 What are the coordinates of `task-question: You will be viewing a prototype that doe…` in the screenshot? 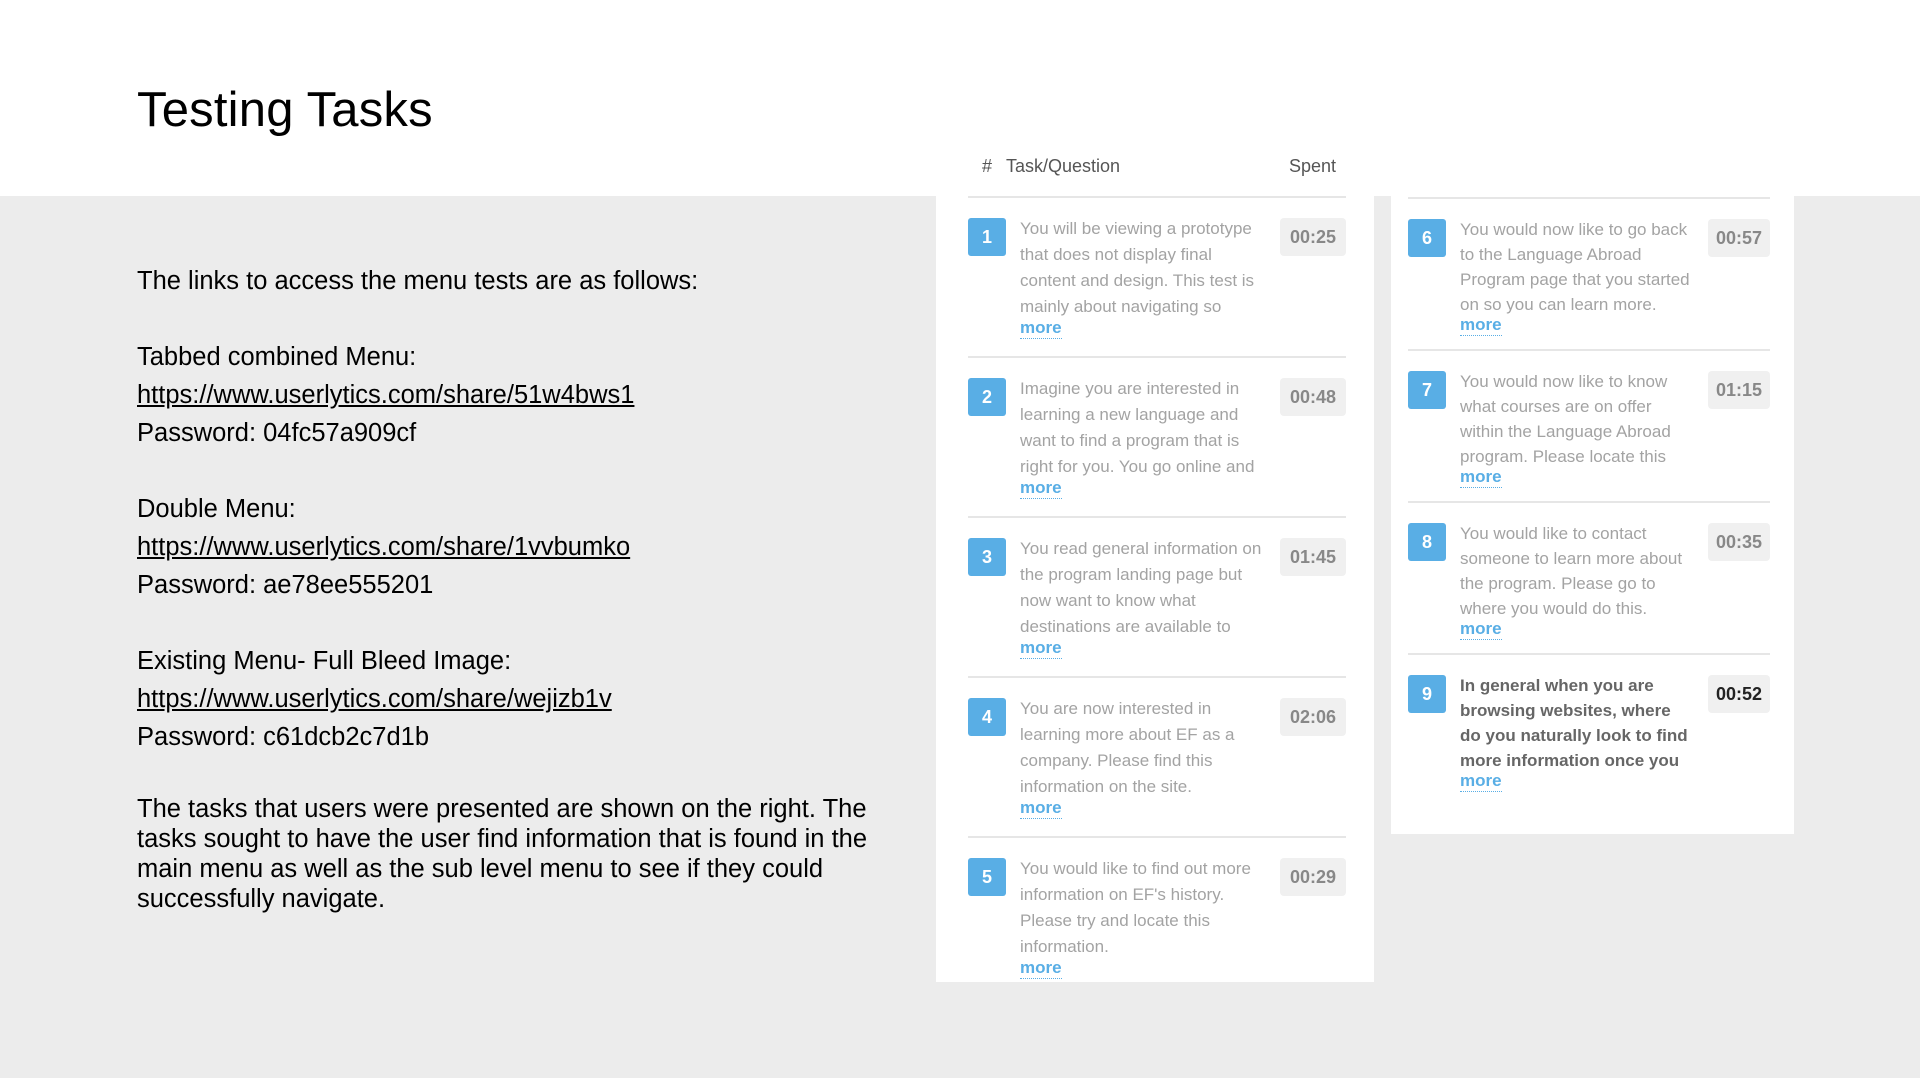 It's located at (1137, 267).